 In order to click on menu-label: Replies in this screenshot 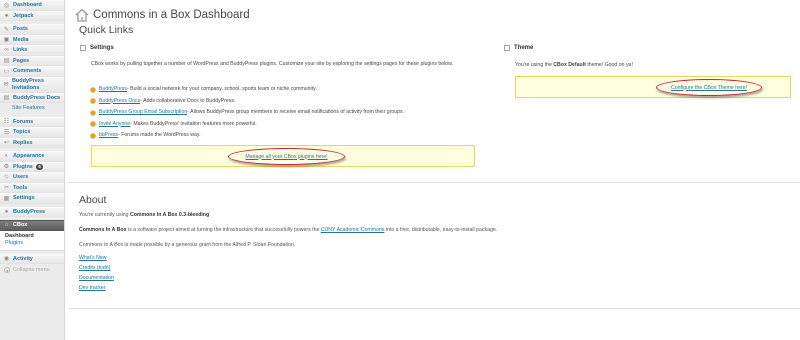, I will do `click(23, 142)`.